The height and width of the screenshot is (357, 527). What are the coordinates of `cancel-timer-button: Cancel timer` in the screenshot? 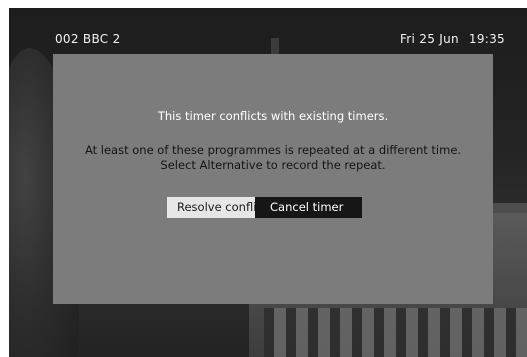 It's located at (308, 207).